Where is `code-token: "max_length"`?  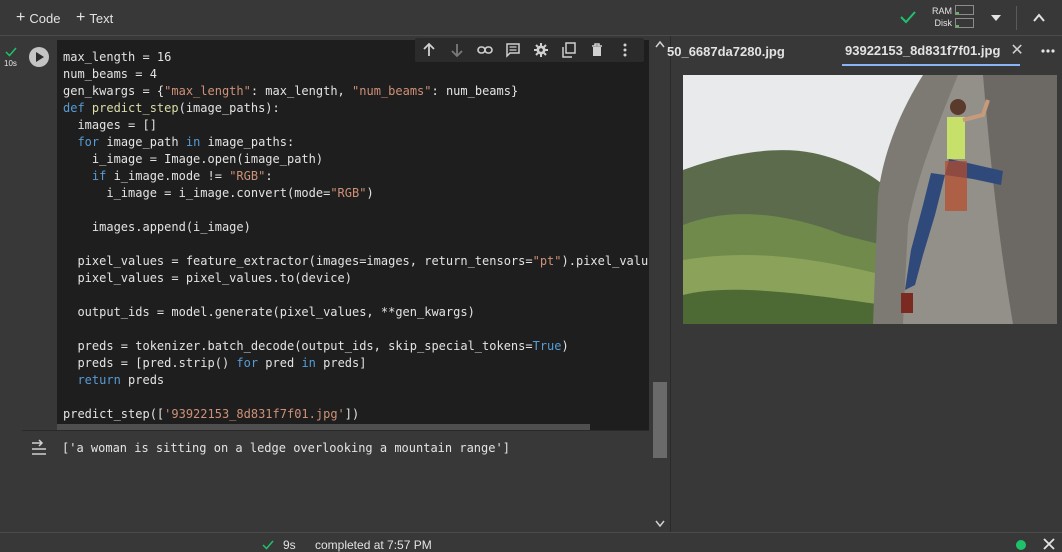
code-token: "max_length" is located at coordinates (207, 91).